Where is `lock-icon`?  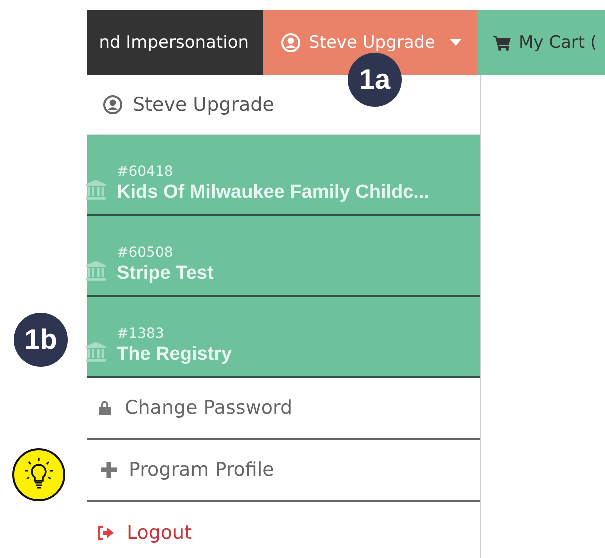 lock-icon is located at coordinates (105, 408).